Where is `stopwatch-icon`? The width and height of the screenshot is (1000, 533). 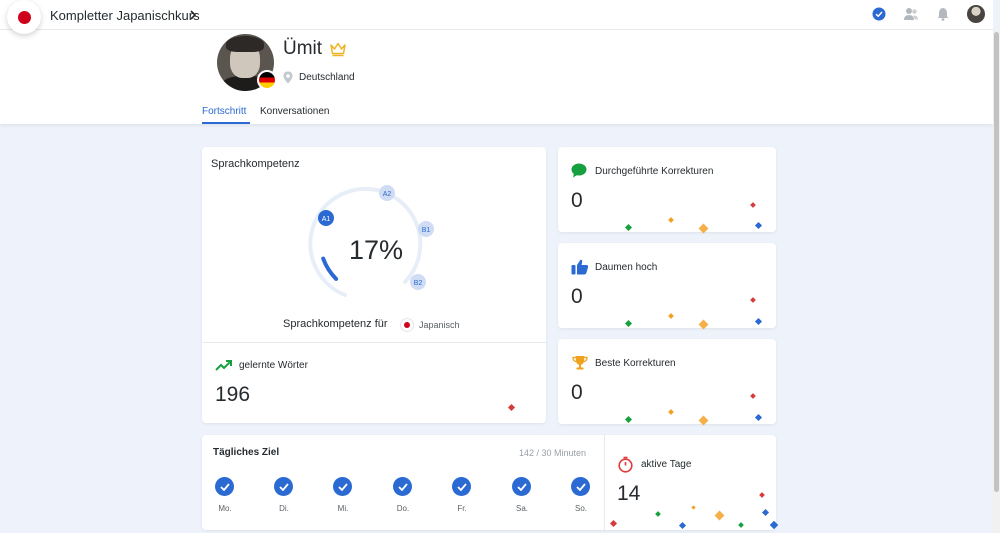
stopwatch-icon is located at coordinates (625, 464).